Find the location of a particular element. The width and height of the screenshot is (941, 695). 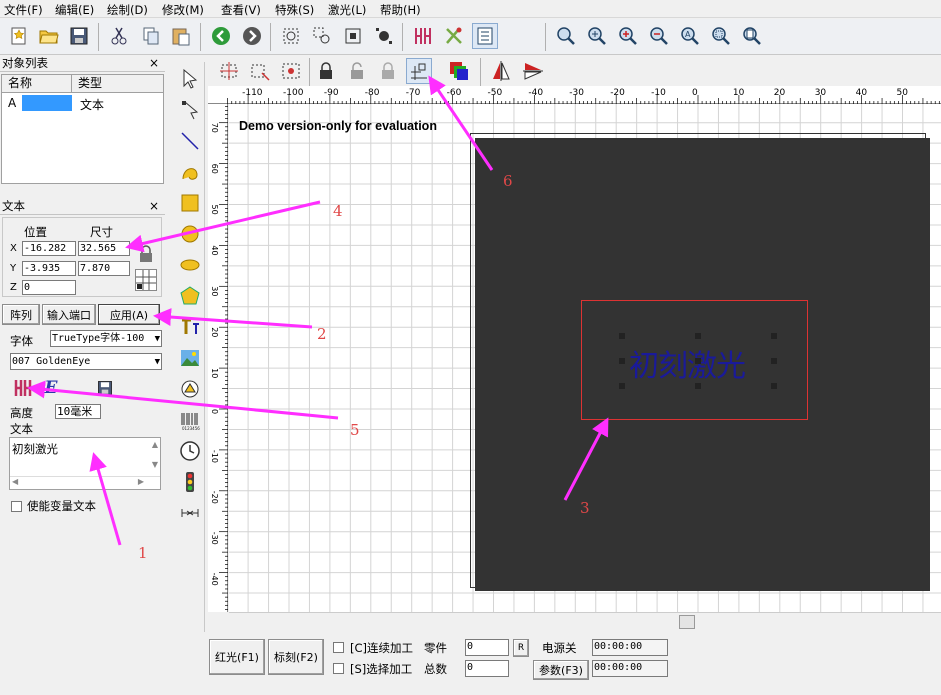

annotation-1: 1 is located at coordinates (143, 553).